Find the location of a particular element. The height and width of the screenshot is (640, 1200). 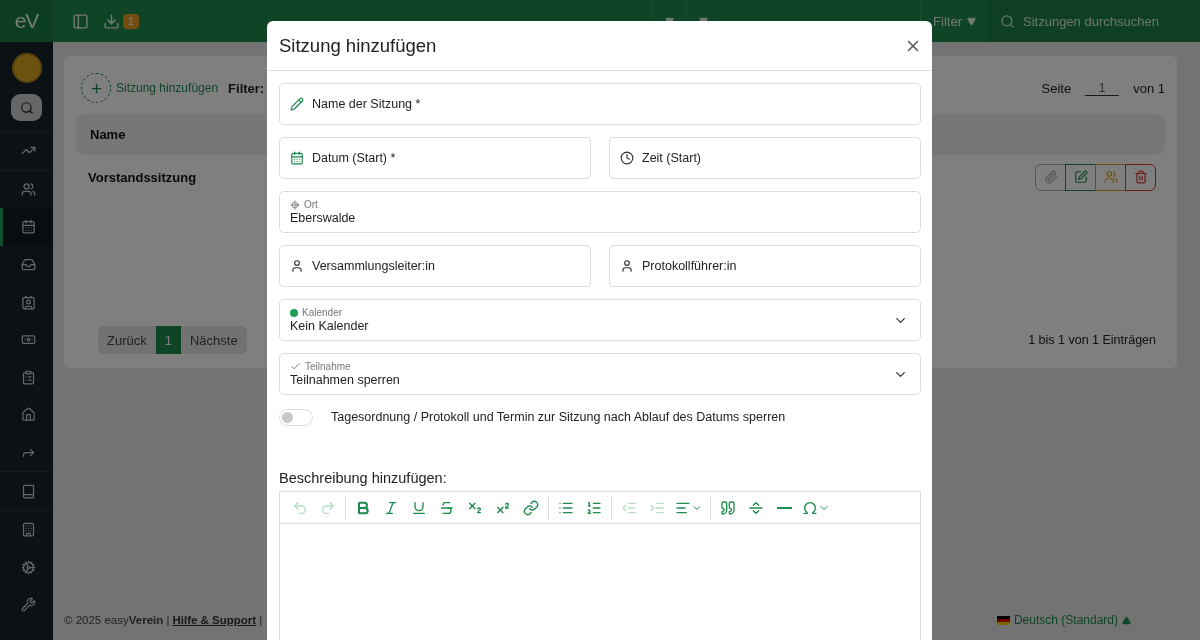

field-label: Kalender is located at coordinates (322, 312).